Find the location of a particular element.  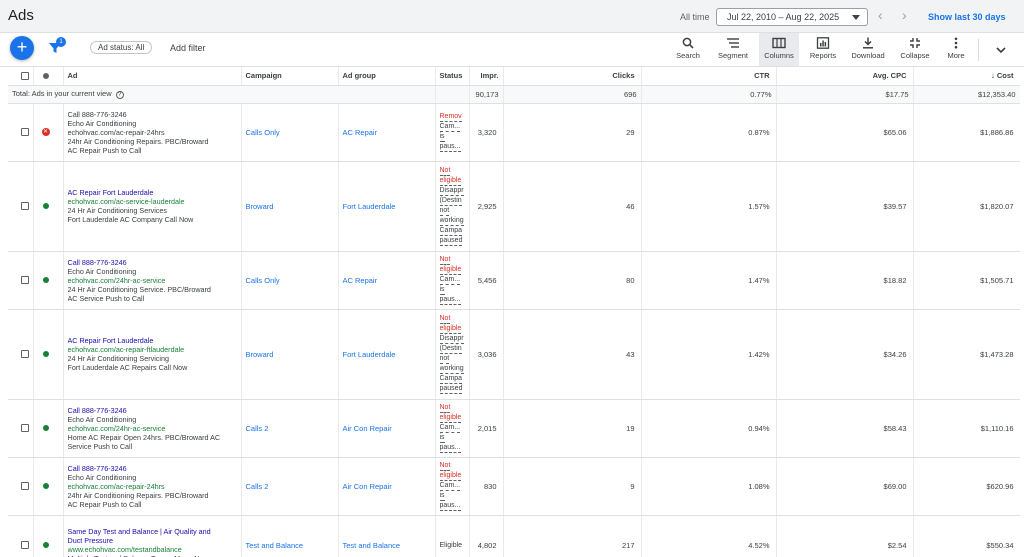

more-button: More is located at coordinates (956, 49).